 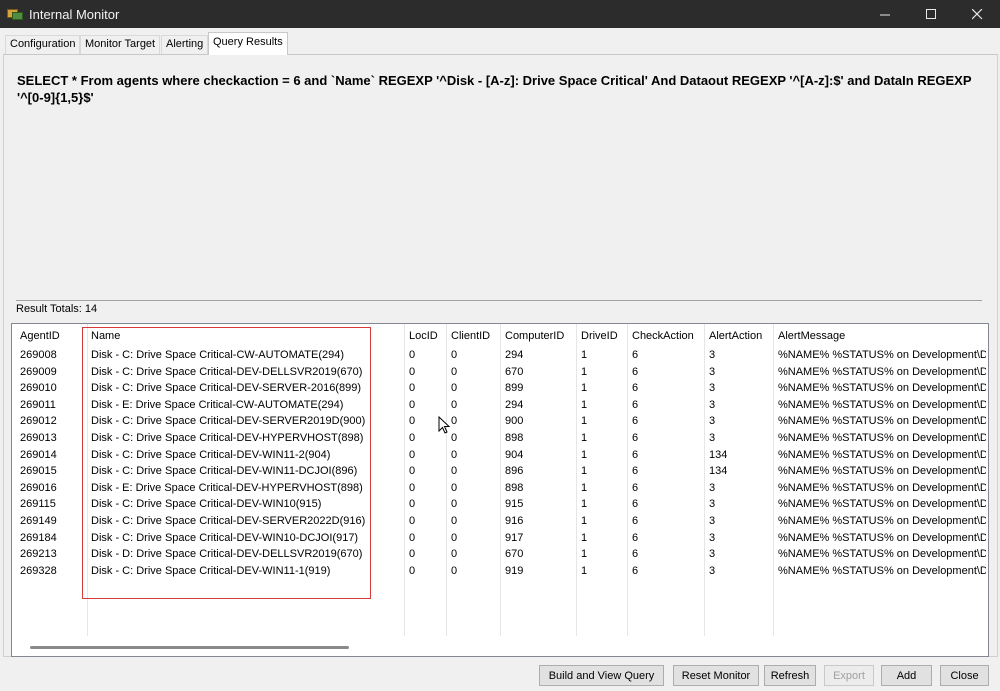 What do you see at coordinates (38, 404) in the screenshot?
I see `table-cell: 269011` at bounding box center [38, 404].